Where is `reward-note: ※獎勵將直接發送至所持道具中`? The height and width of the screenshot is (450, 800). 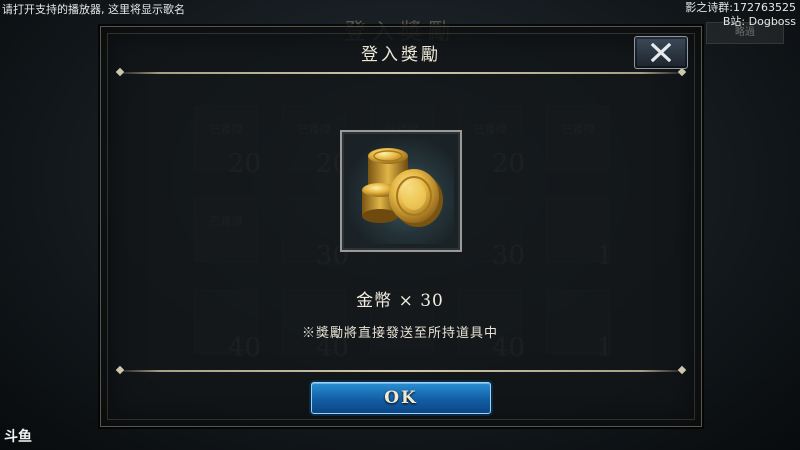 reward-note: ※獎勵將直接發送至所持道具中 is located at coordinates (399, 333).